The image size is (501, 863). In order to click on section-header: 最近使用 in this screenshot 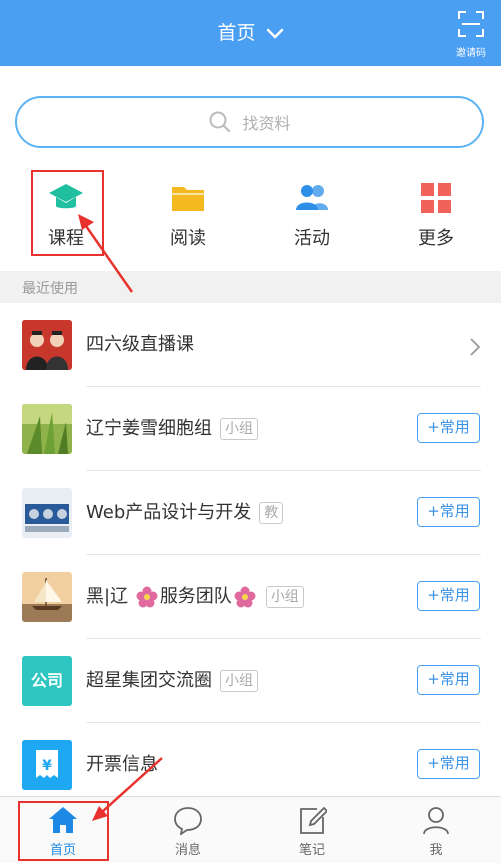, I will do `click(250, 287)`.